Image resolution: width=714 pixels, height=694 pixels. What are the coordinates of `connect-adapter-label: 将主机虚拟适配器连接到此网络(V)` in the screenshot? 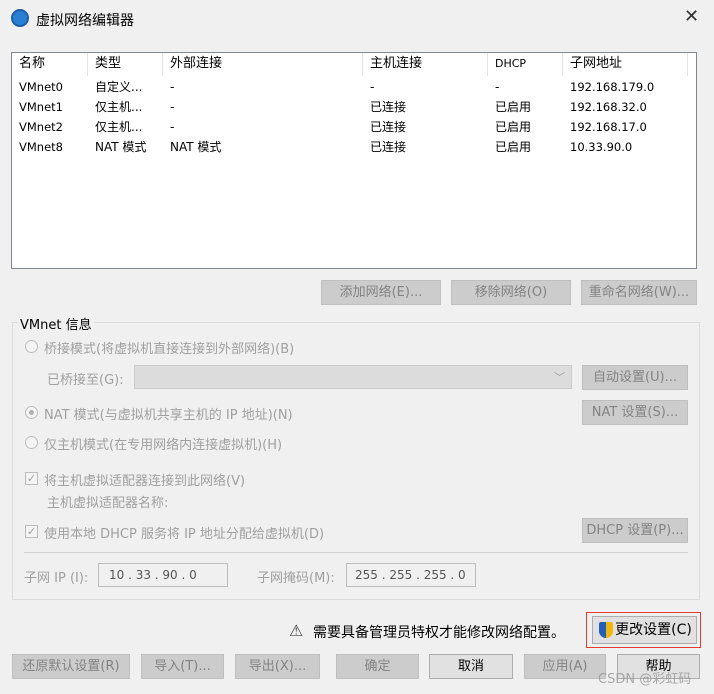 It's located at (145, 481).